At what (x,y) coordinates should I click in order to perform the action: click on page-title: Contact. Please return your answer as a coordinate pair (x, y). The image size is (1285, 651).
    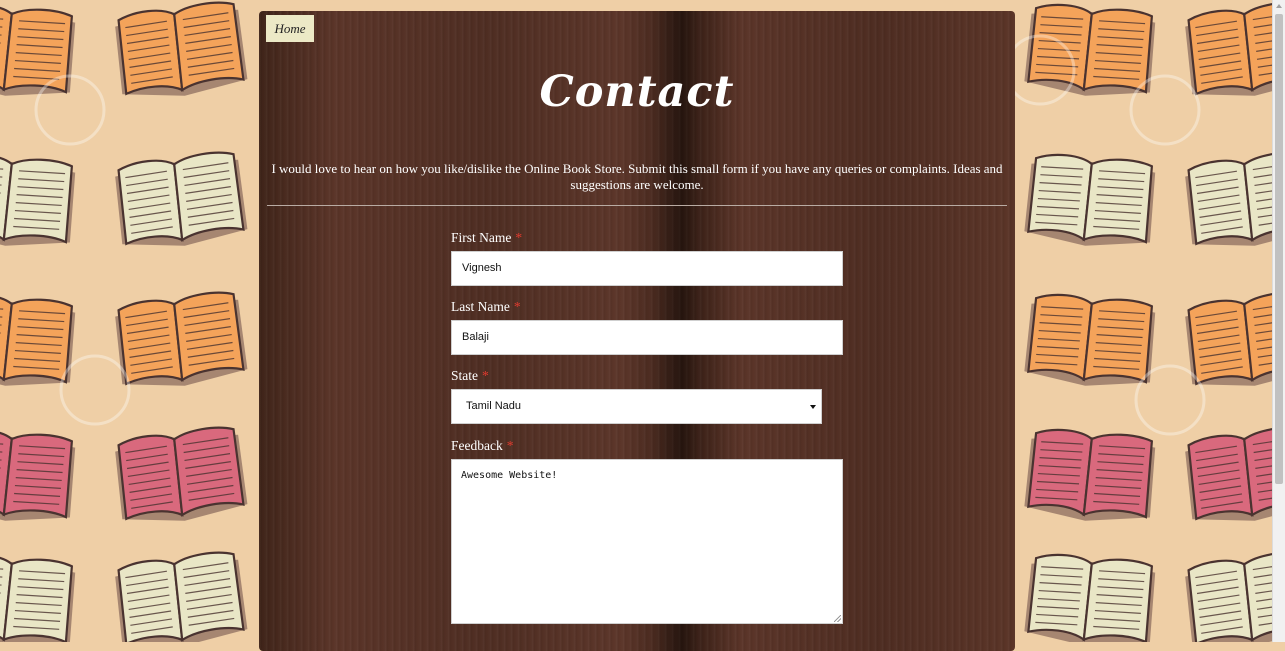
    Looking at the image, I should click on (637, 92).